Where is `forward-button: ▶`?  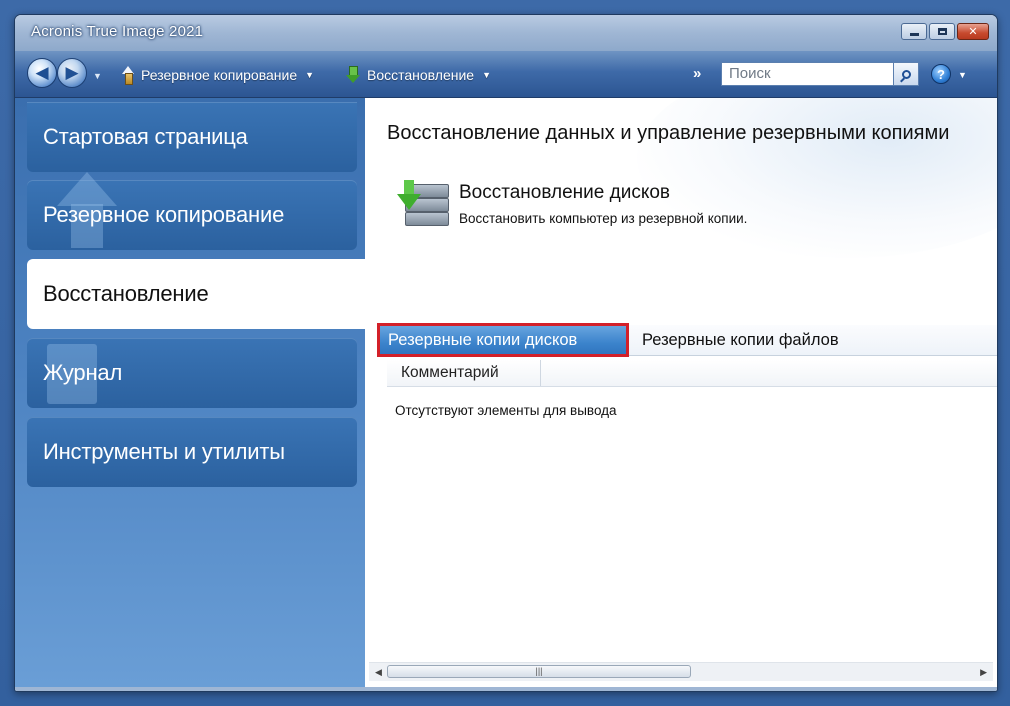 forward-button: ▶ is located at coordinates (72, 73).